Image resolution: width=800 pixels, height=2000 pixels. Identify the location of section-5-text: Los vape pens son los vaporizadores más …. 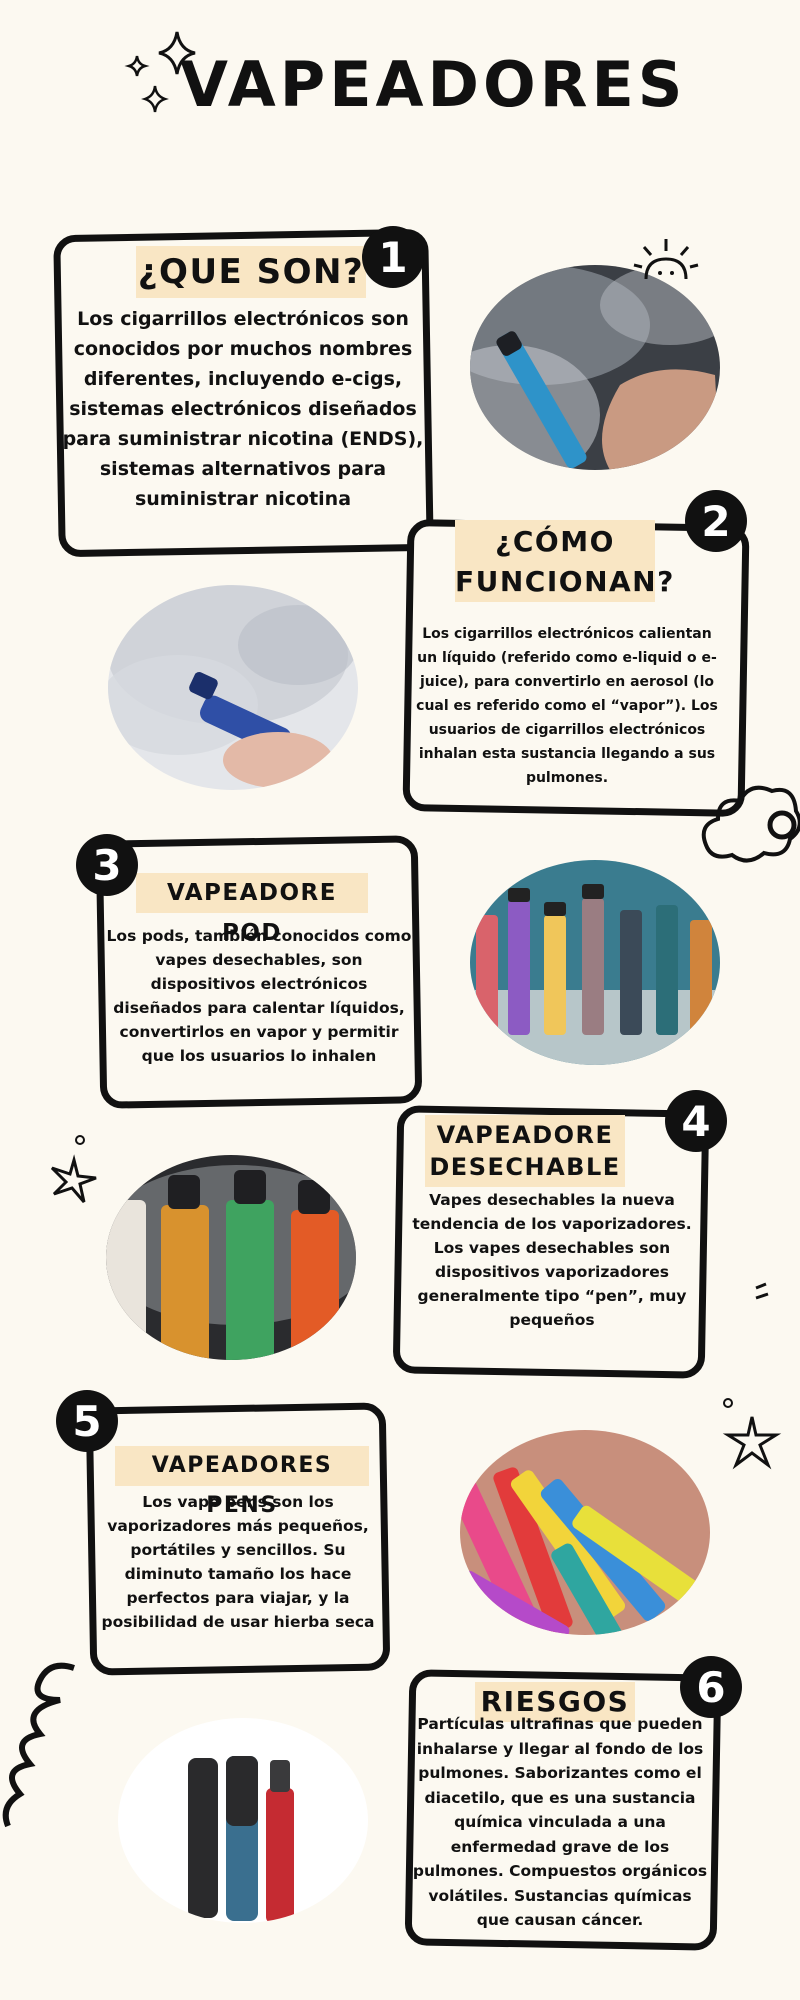
(238, 1562).